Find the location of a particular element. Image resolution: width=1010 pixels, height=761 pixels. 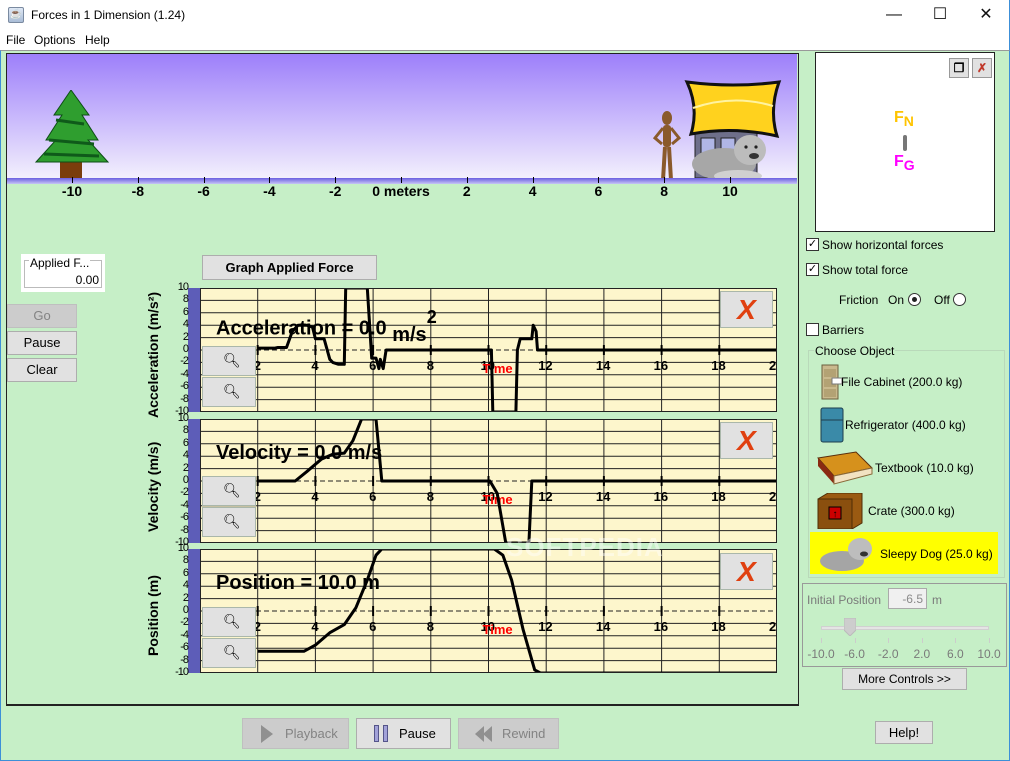

object-sleepy-dog: Sleepy Dog (25.0 kg) is located at coordinates (904, 553).